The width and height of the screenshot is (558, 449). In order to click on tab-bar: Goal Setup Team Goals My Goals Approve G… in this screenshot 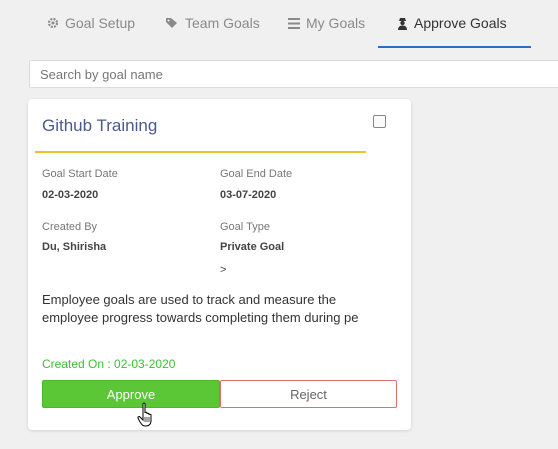, I will do `click(279, 24)`.